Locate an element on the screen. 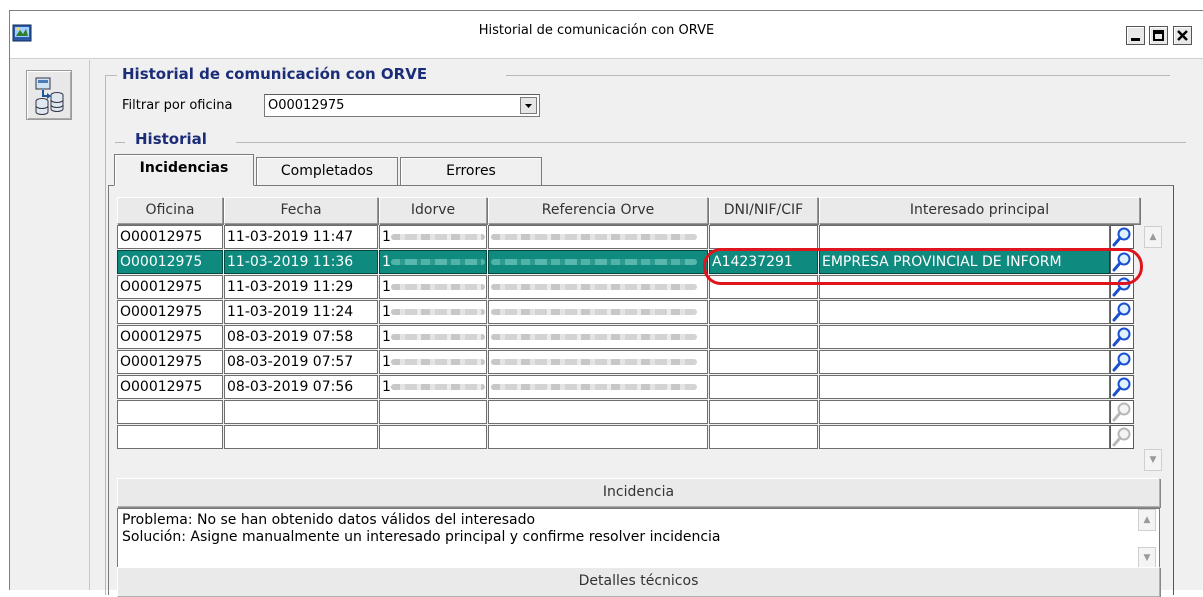 Image resolution: width=1203 pixels, height=597 pixels. column-header-referencia: Referencia Orve is located at coordinates (598, 210).